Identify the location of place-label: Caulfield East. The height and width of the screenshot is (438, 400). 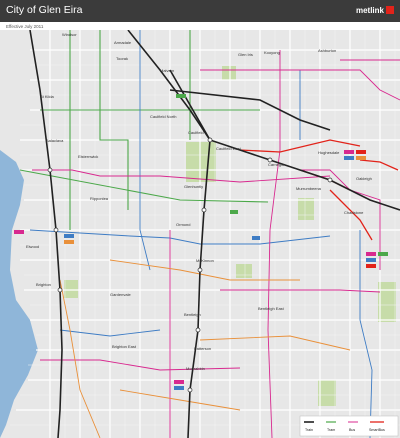
(229, 148).